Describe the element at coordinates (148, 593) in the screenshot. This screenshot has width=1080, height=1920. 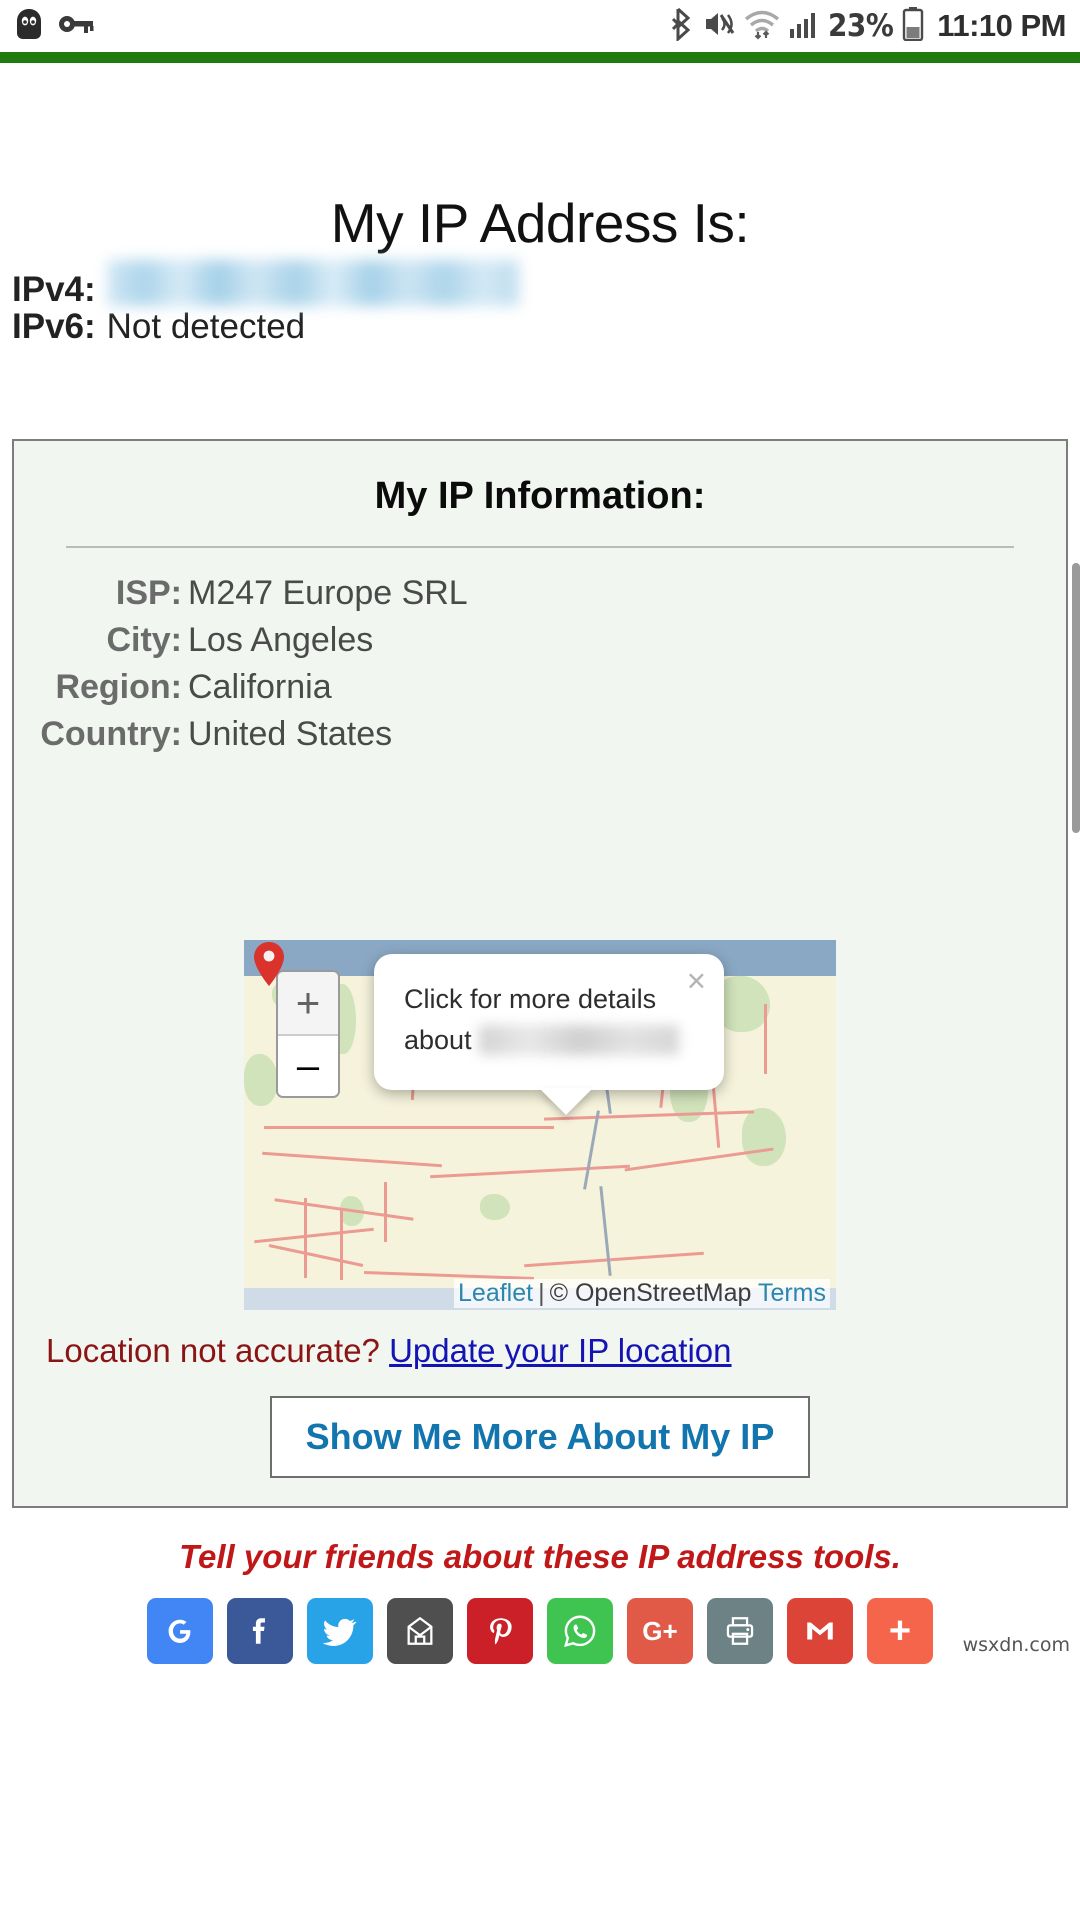
I see `isp-label: ISP:` at that location.